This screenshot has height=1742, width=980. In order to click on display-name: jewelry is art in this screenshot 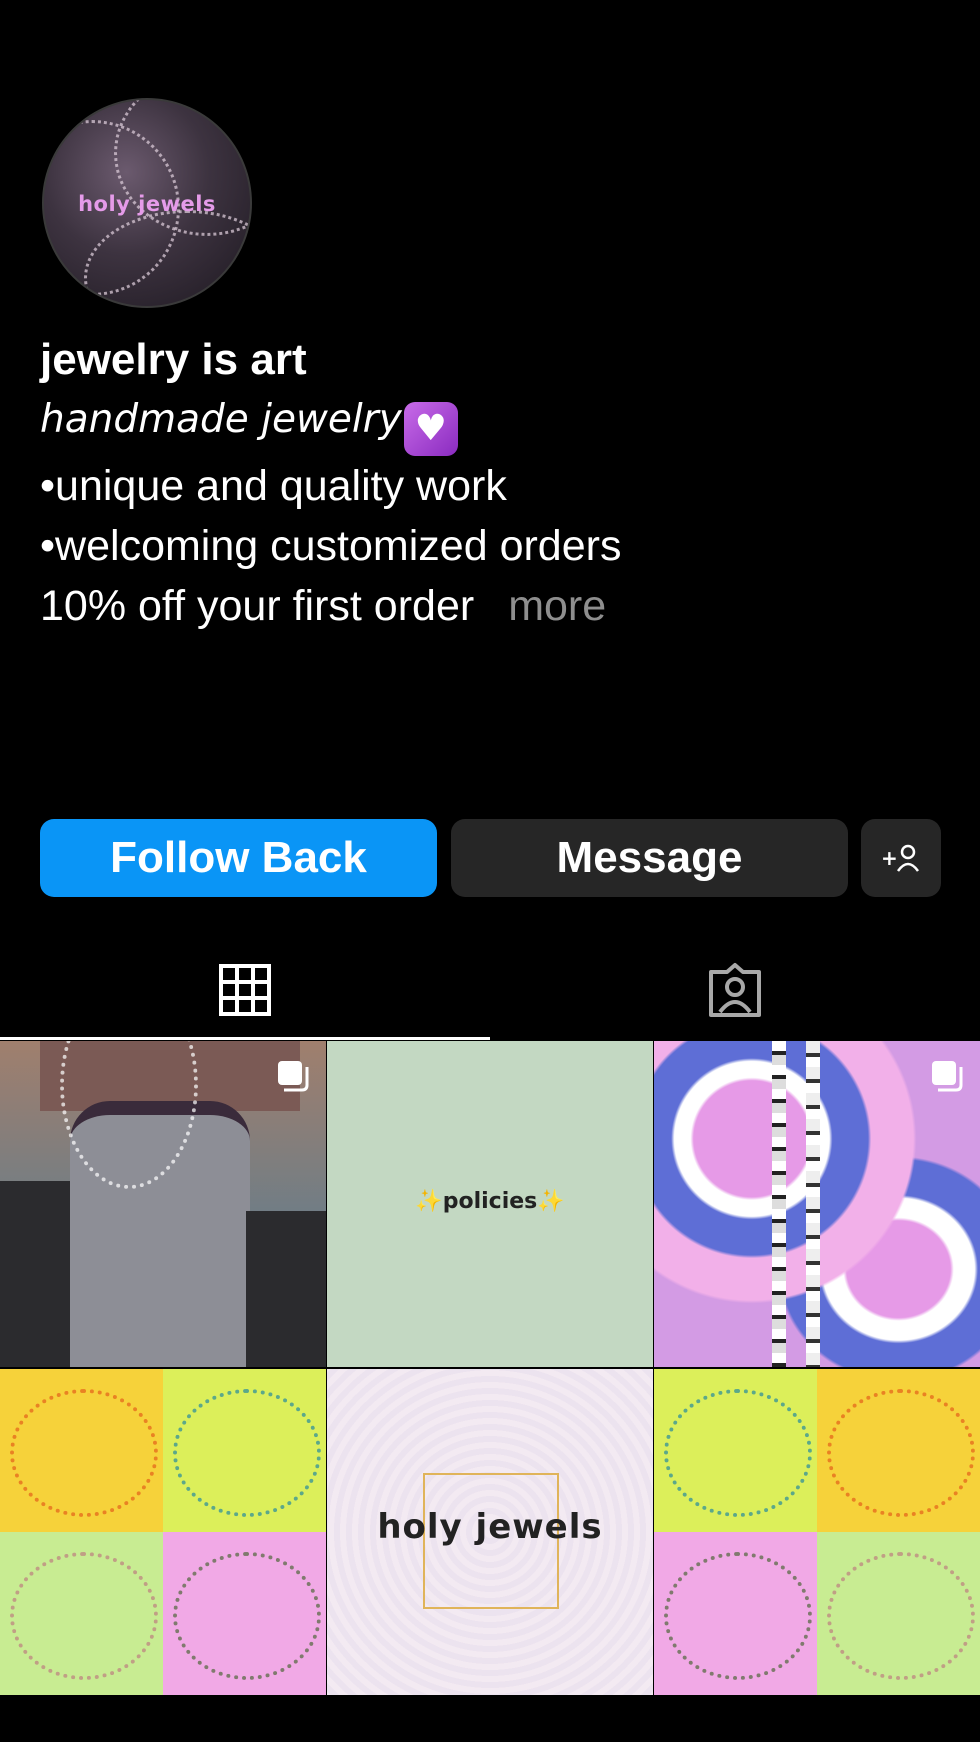, I will do `click(173, 359)`.